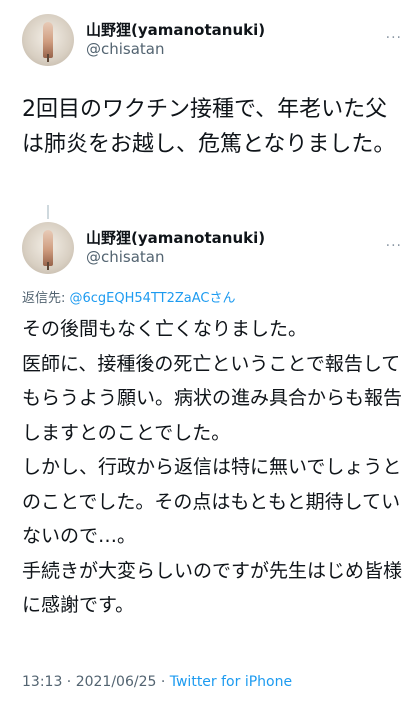 This screenshot has width=420, height=710. I want to click on tweet-text-line: その後間もなく亡くなりました。, so click(165, 329).